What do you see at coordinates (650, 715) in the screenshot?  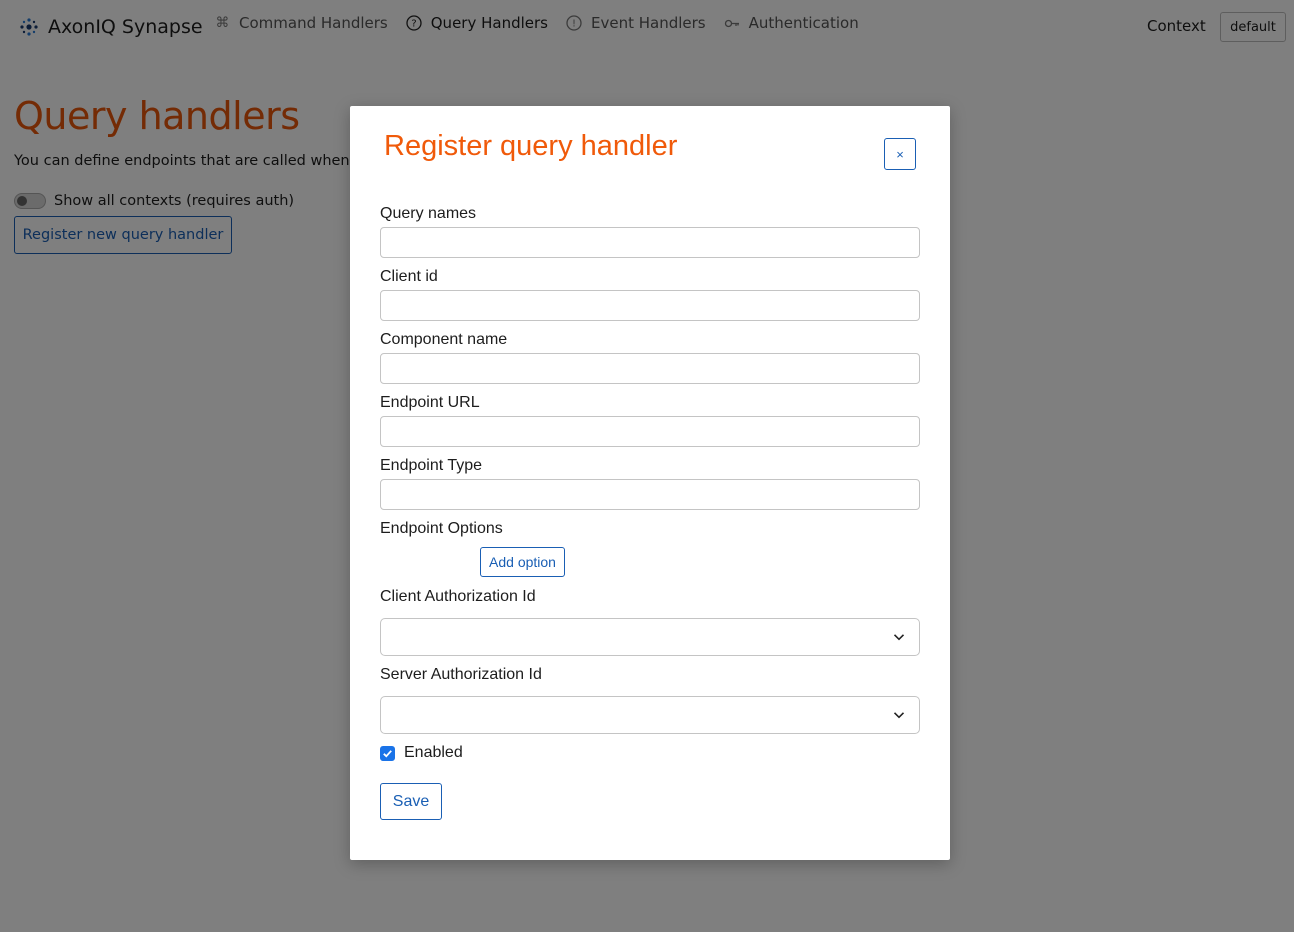 I see `server-authorization-id-select` at bounding box center [650, 715].